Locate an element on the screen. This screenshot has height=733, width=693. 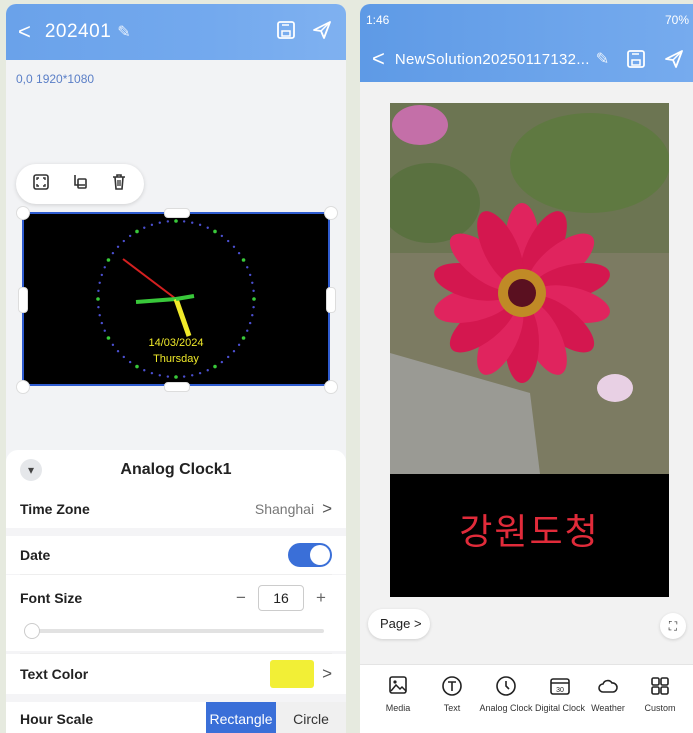
font-size-slider-track is located at coordinates (174, 631).